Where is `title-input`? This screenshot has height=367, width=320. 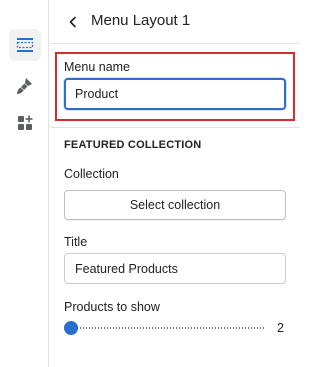 title-input is located at coordinates (175, 268).